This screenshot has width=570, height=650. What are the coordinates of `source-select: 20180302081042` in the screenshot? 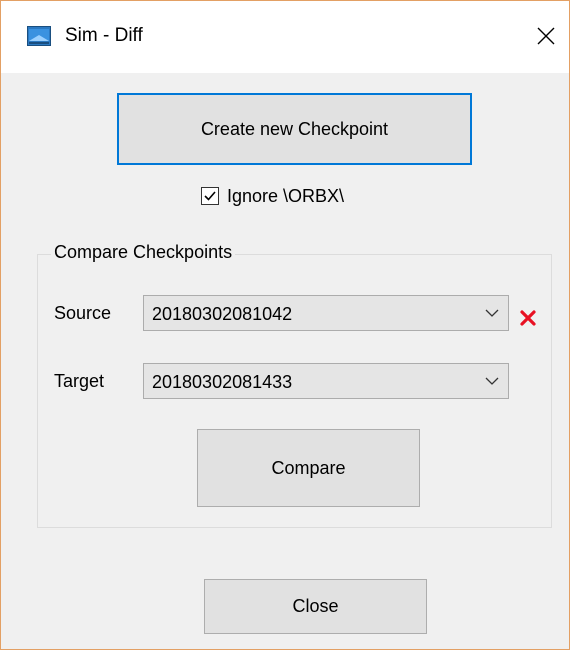 It's located at (326, 313).